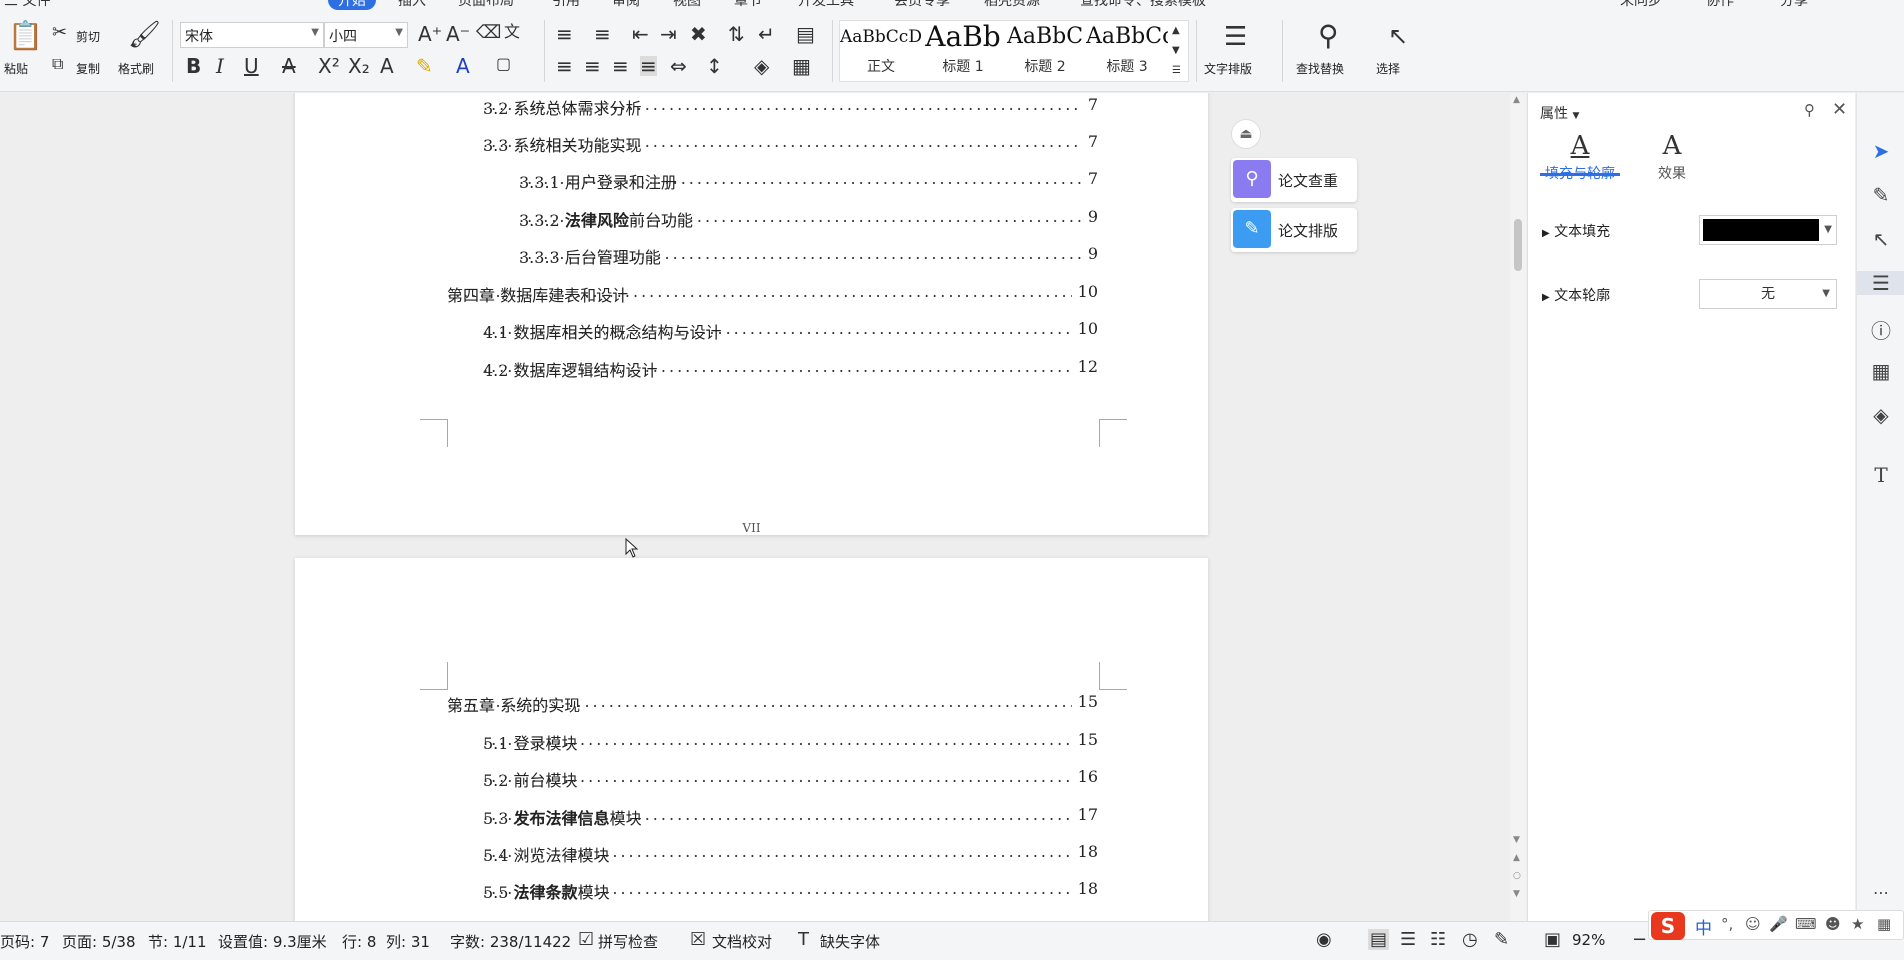  Describe the element at coordinates (881, 50) in the screenshot. I see `style-normal: AaBbCcDd 正文` at that location.